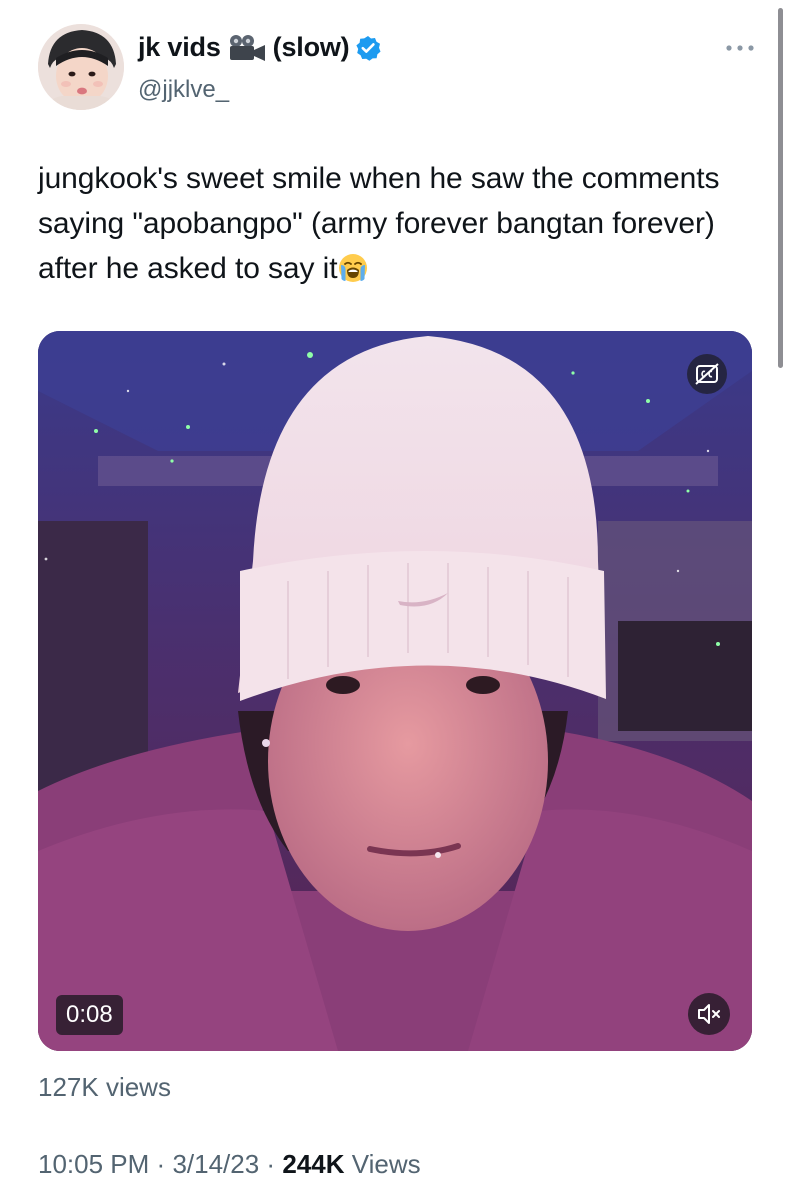 This screenshot has height=1200, width=791. What do you see at coordinates (707, 374) in the screenshot?
I see `closed-captions-off-icon` at bounding box center [707, 374].